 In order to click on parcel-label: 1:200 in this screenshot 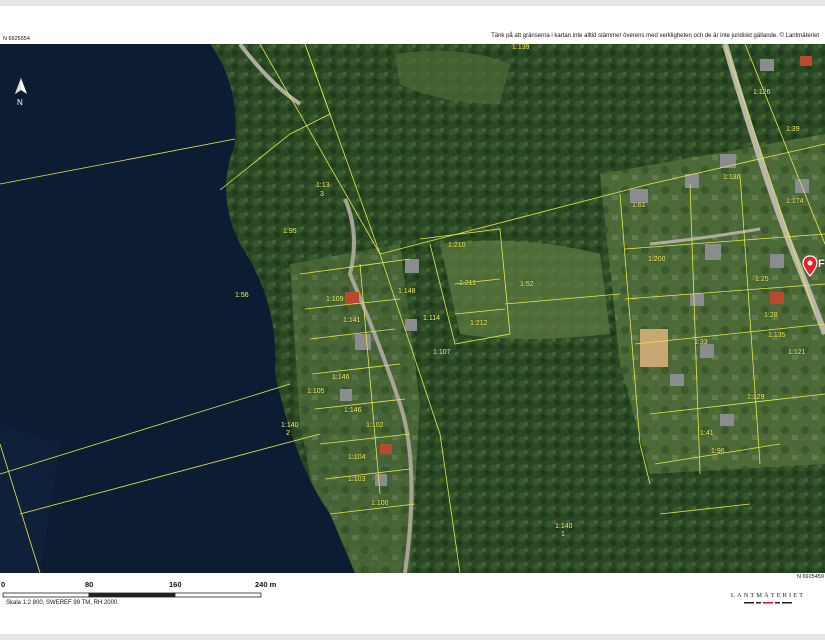, I will do `click(657, 259)`.